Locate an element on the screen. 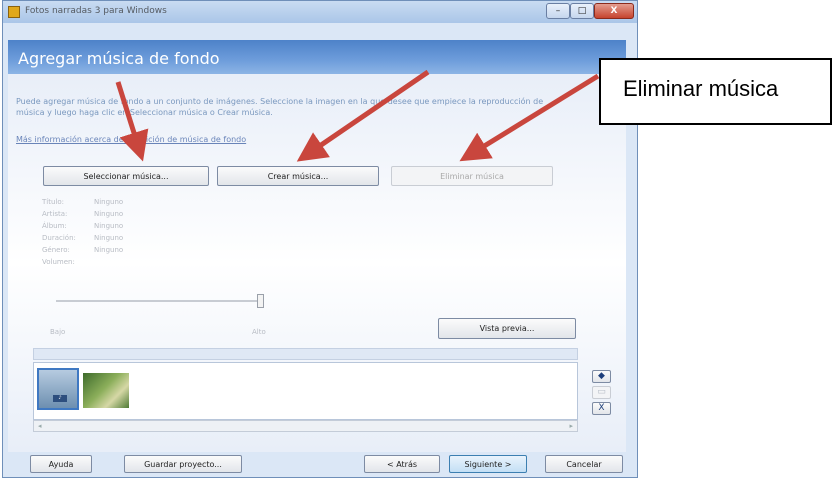  close-button: X is located at coordinates (614, 11).